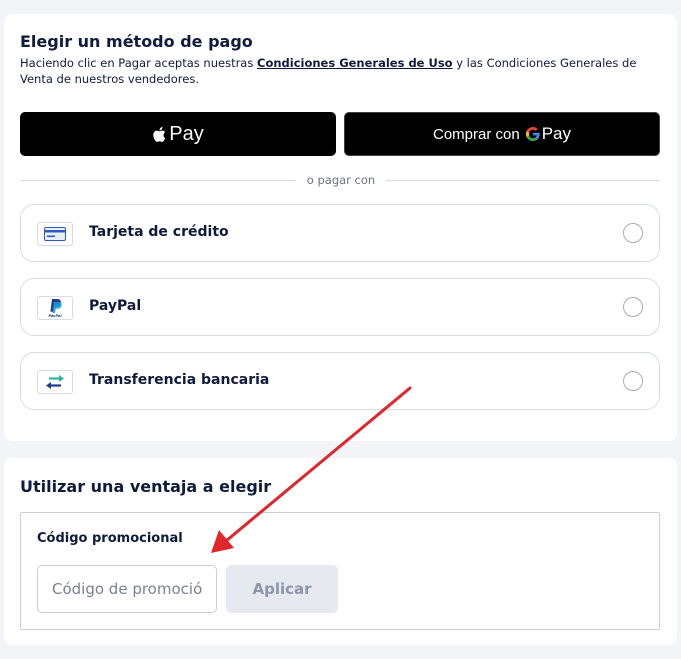  Describe the element at coordinates (159, 134) in the screenshot. I see `apple-logo-icon` at that location.